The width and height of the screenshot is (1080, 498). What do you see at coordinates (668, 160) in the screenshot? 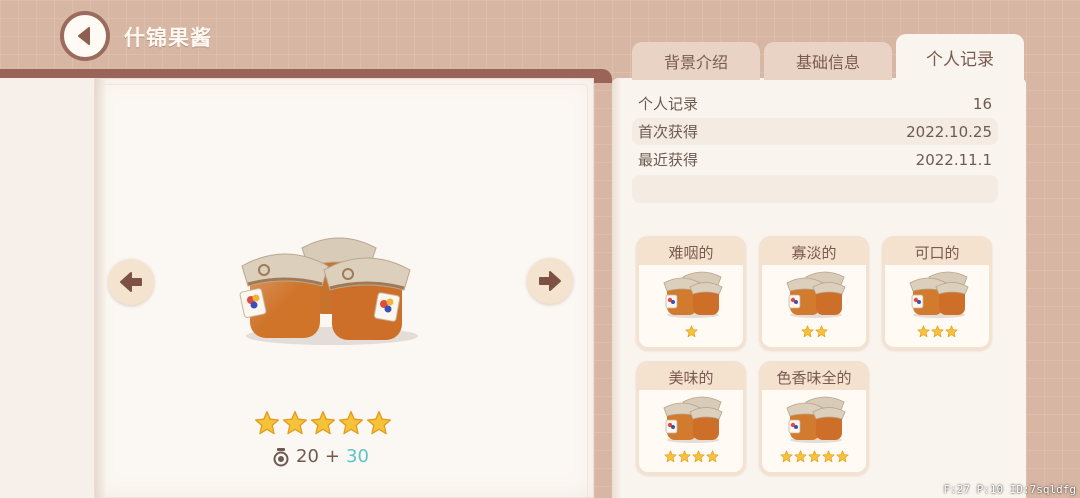
I see `last-obtained-label: 最近获得` at bounding box center [668, 160].